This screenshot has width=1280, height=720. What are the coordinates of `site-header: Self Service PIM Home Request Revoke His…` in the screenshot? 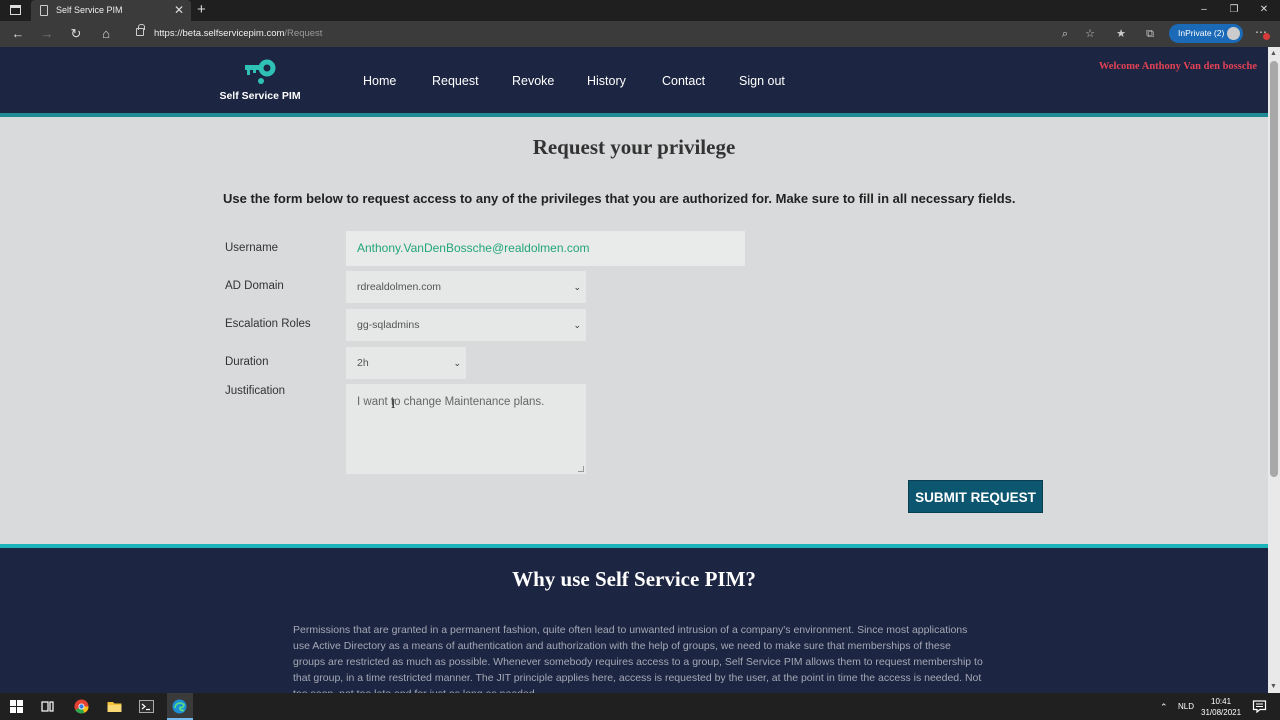 It's located at (634, 82).